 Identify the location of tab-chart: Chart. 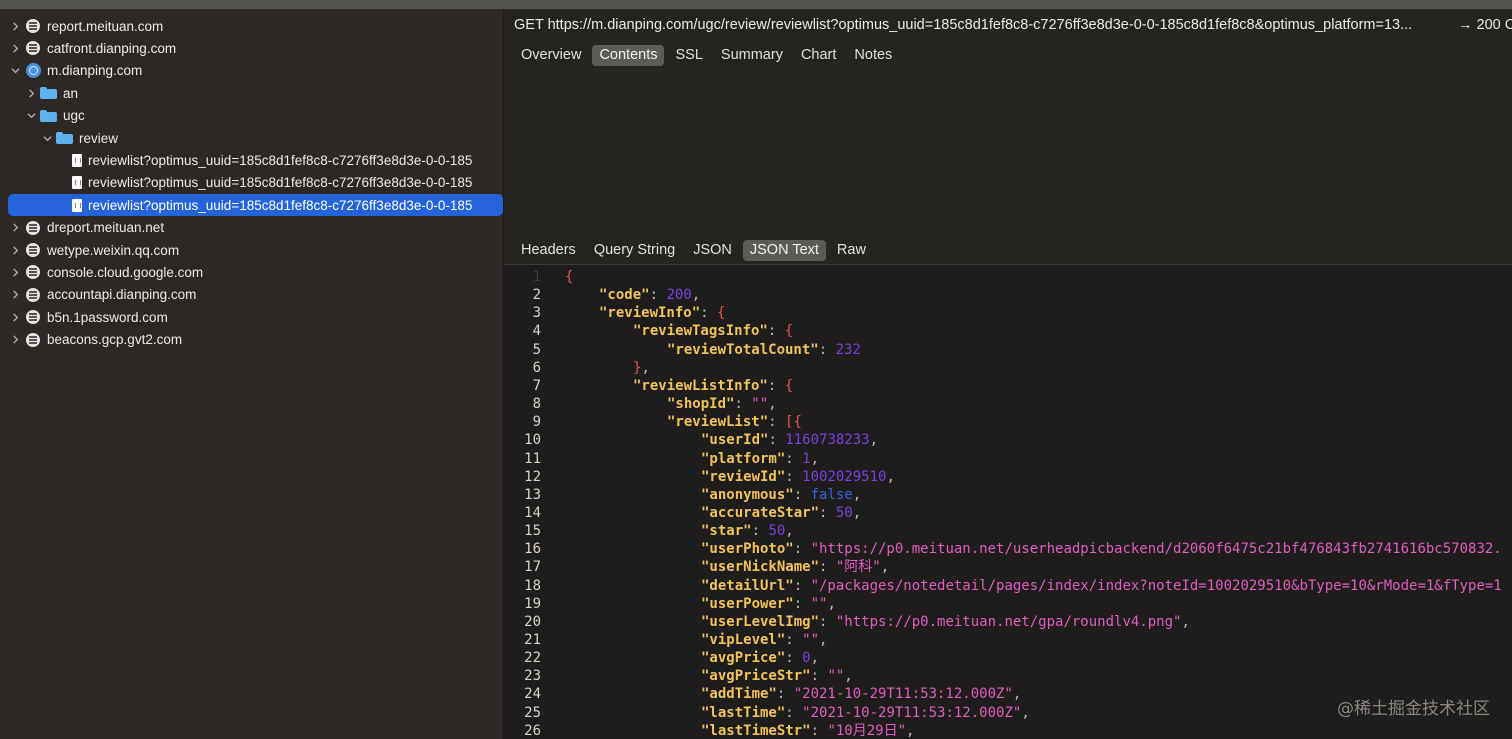
(818, 55).